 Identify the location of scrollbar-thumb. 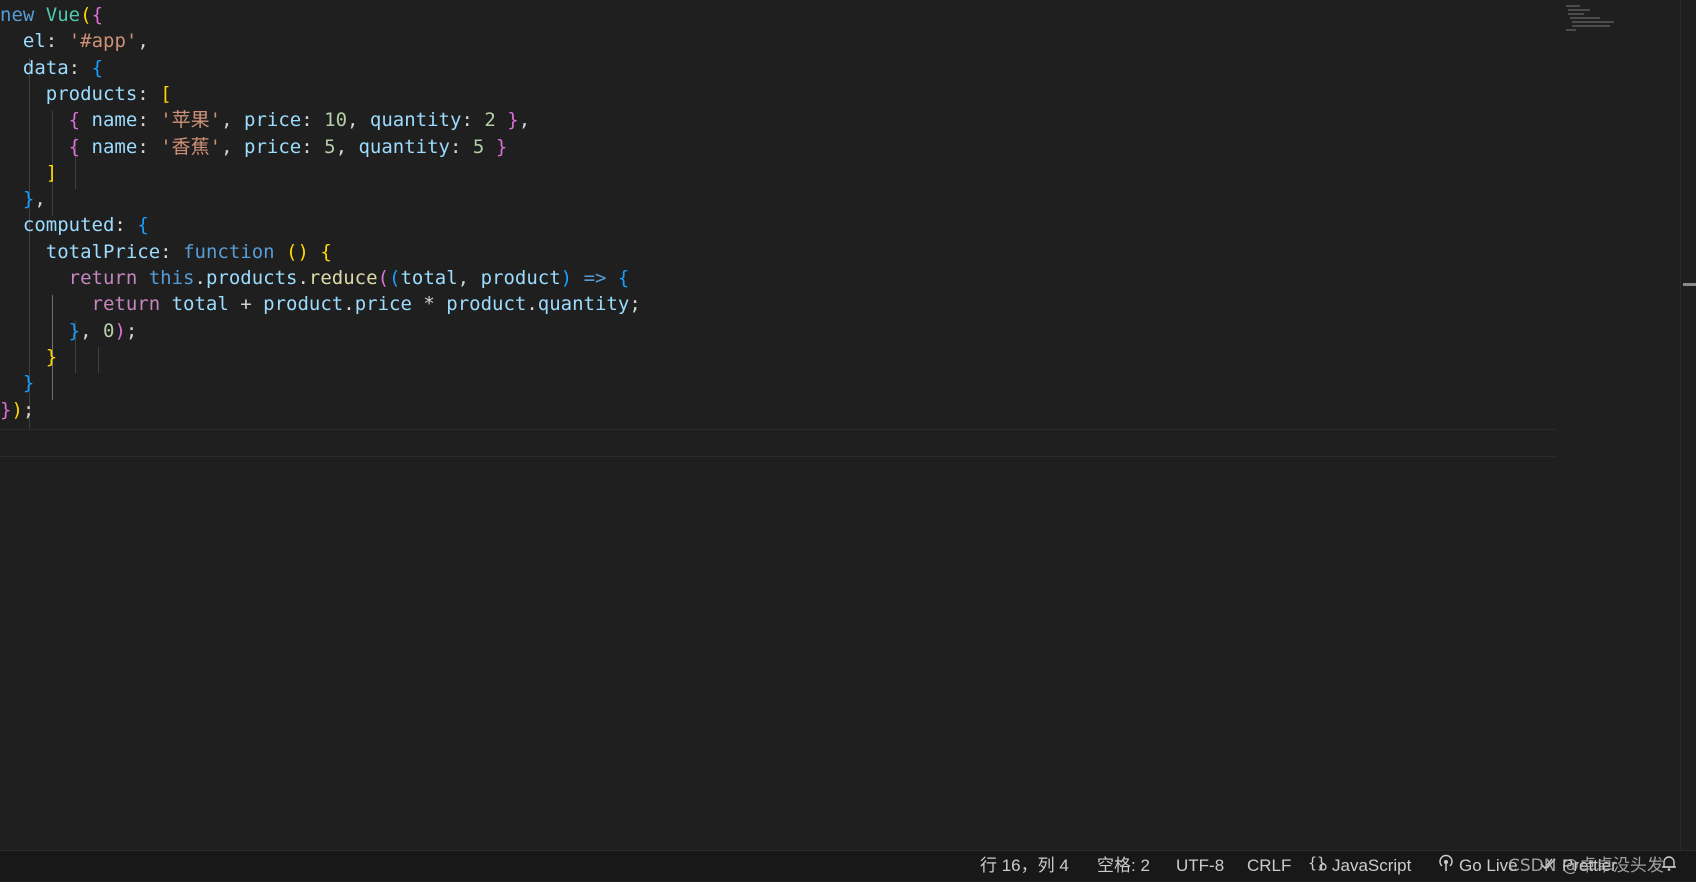
(1689, 284).